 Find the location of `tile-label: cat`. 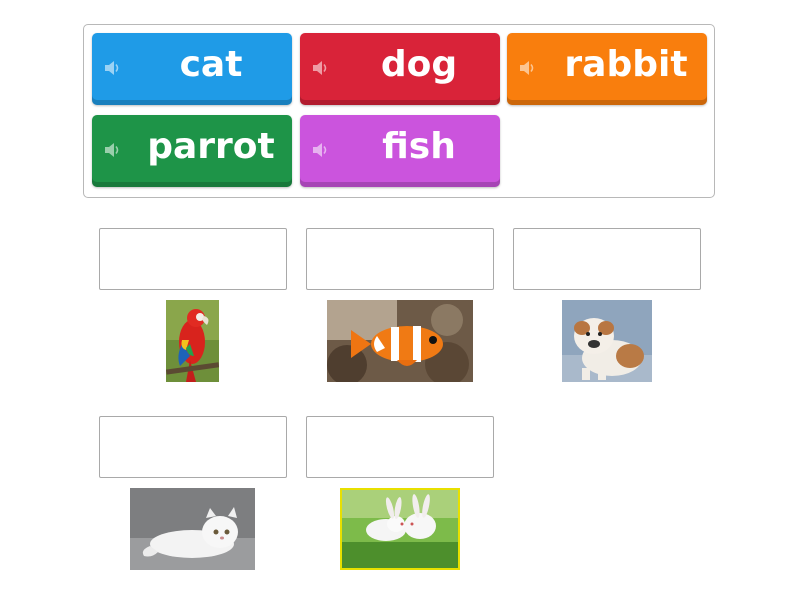

tile-label: cat is located at coordinates (211, 64).